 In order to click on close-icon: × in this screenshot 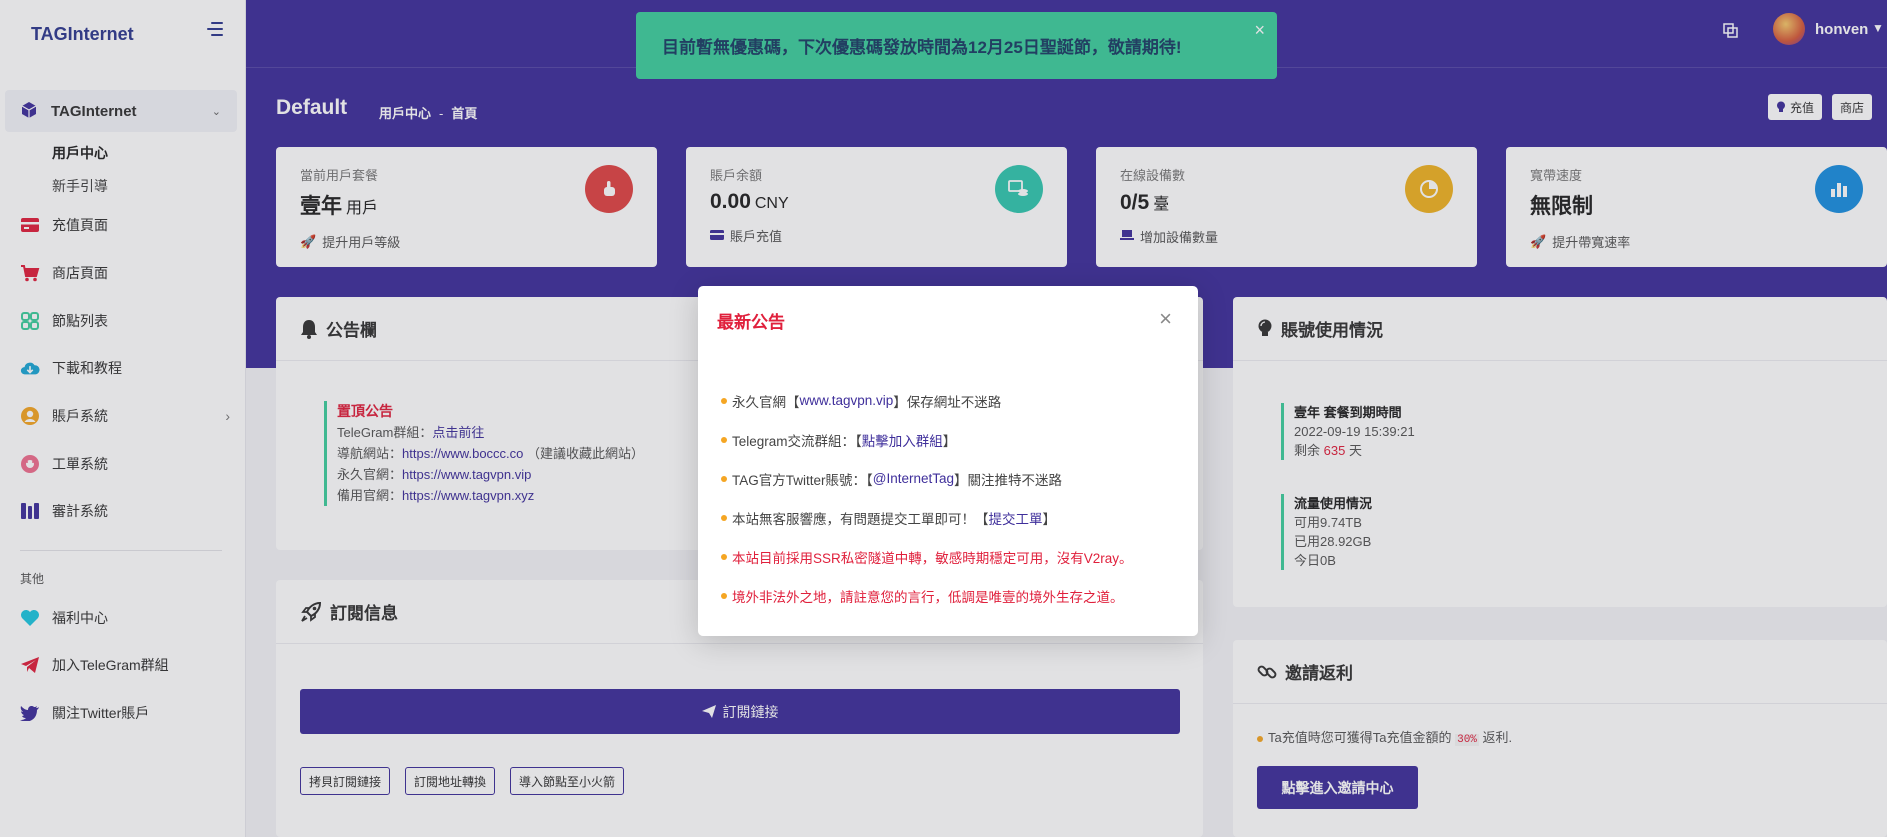, I will do `click(1165, 319)`.